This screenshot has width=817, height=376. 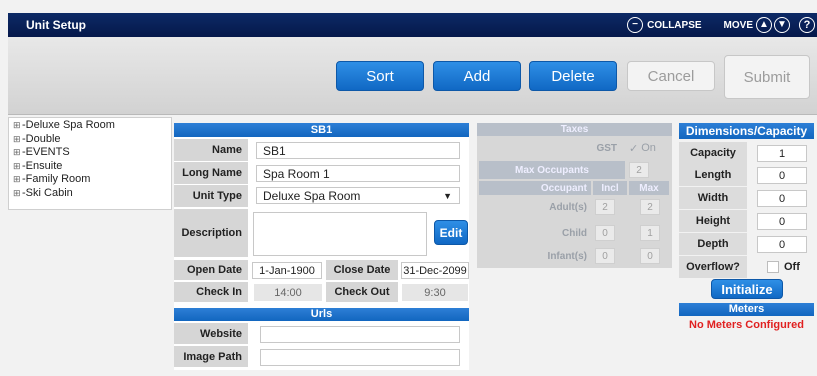 I want to click on unit-header: SB1, so click(x=321, y=130).